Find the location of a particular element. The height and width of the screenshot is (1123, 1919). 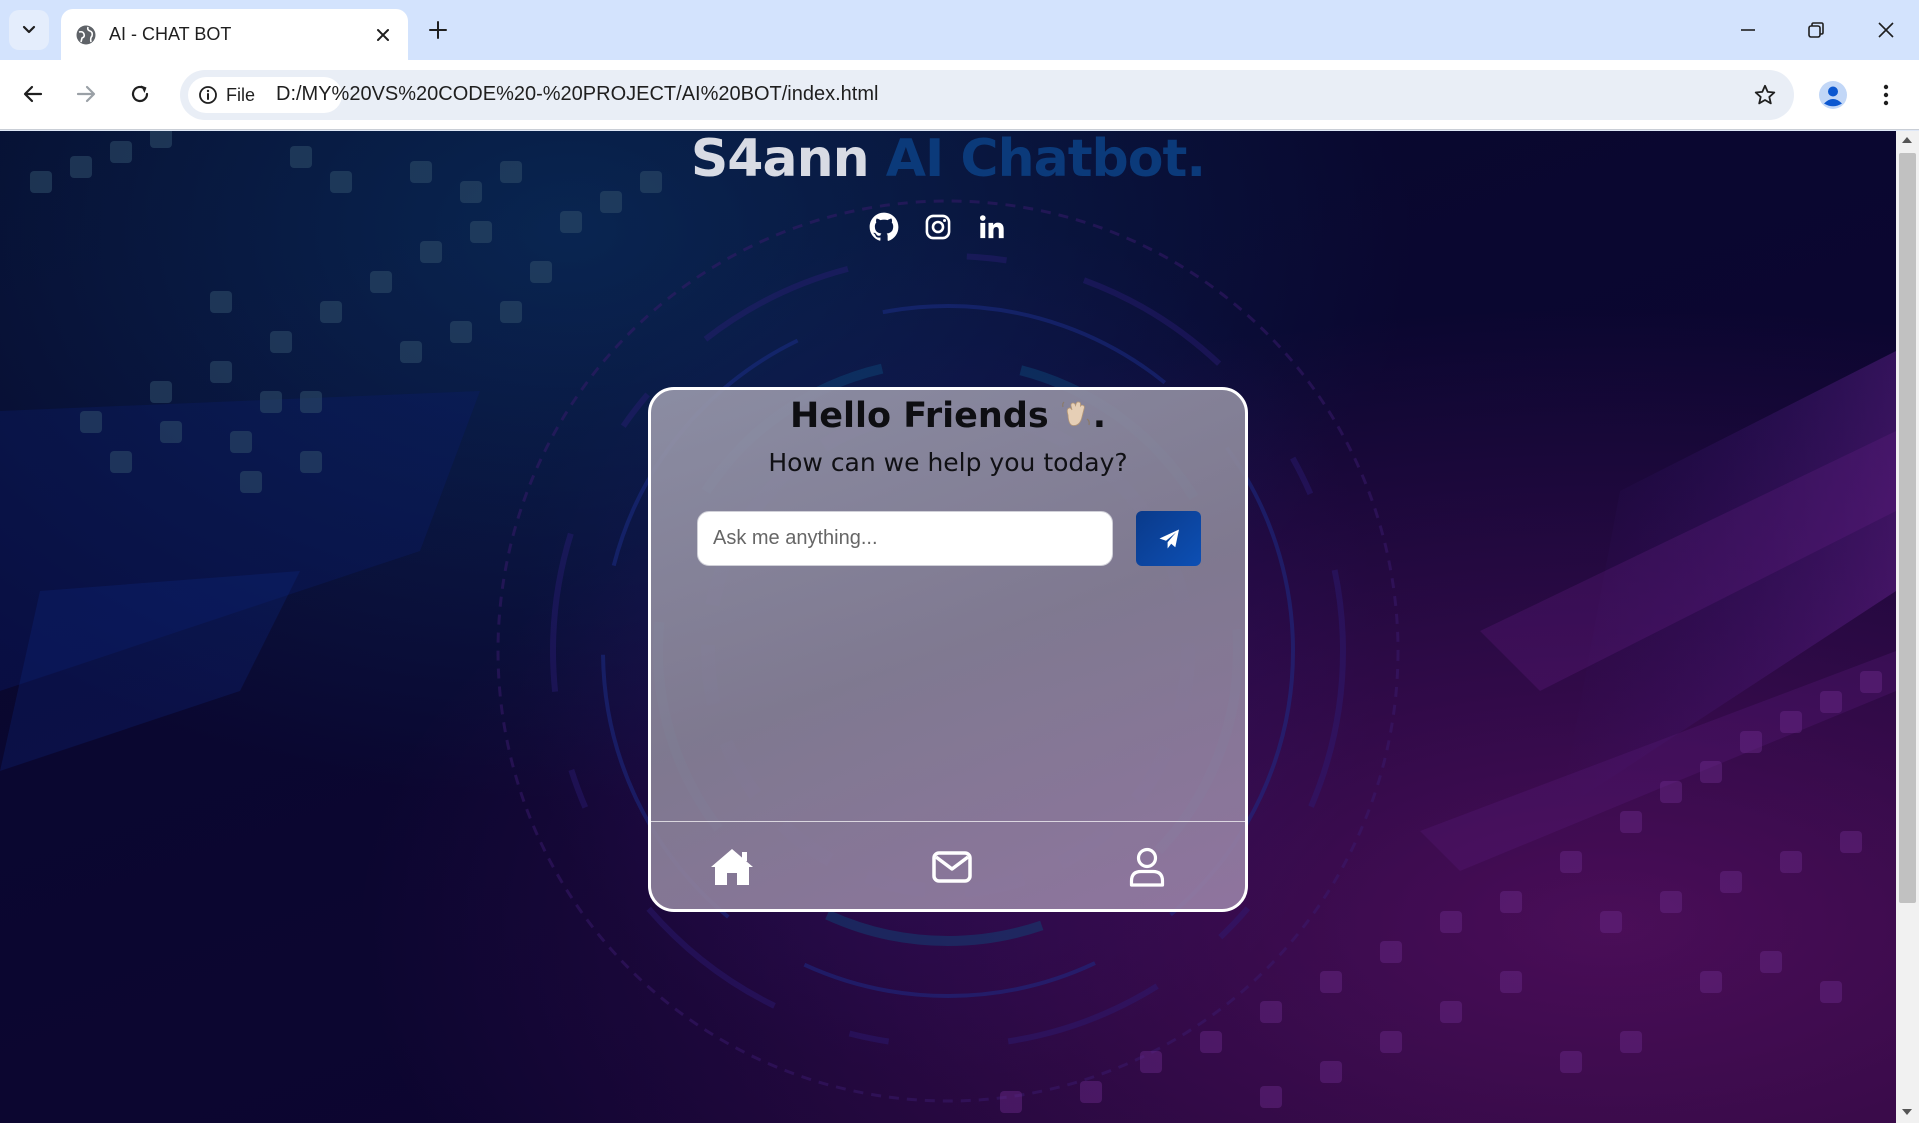

browser-menu-button is located at coordinates (1886, 95).